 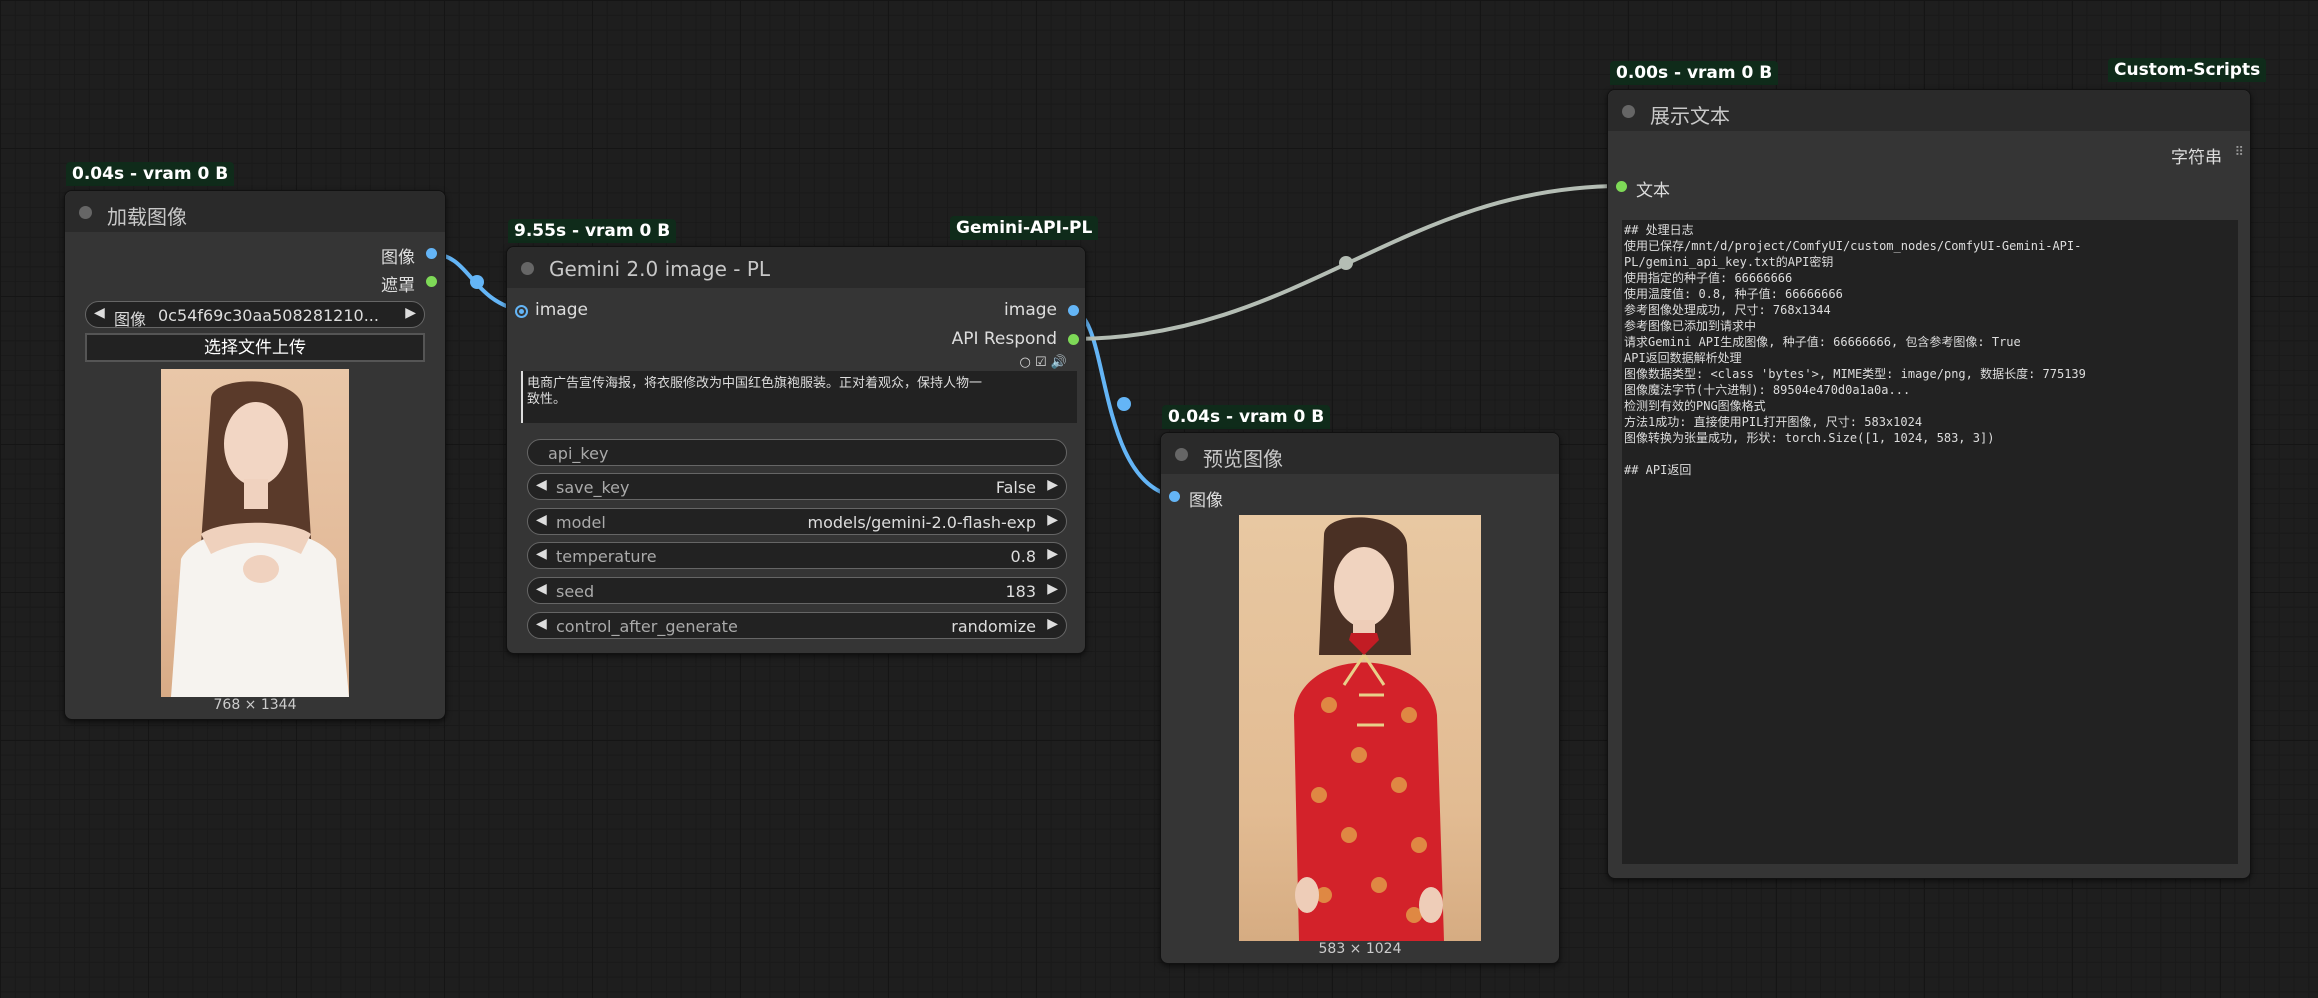 I want to click on upload-file-button: 选择文件上传, so click(x=255, y=347).